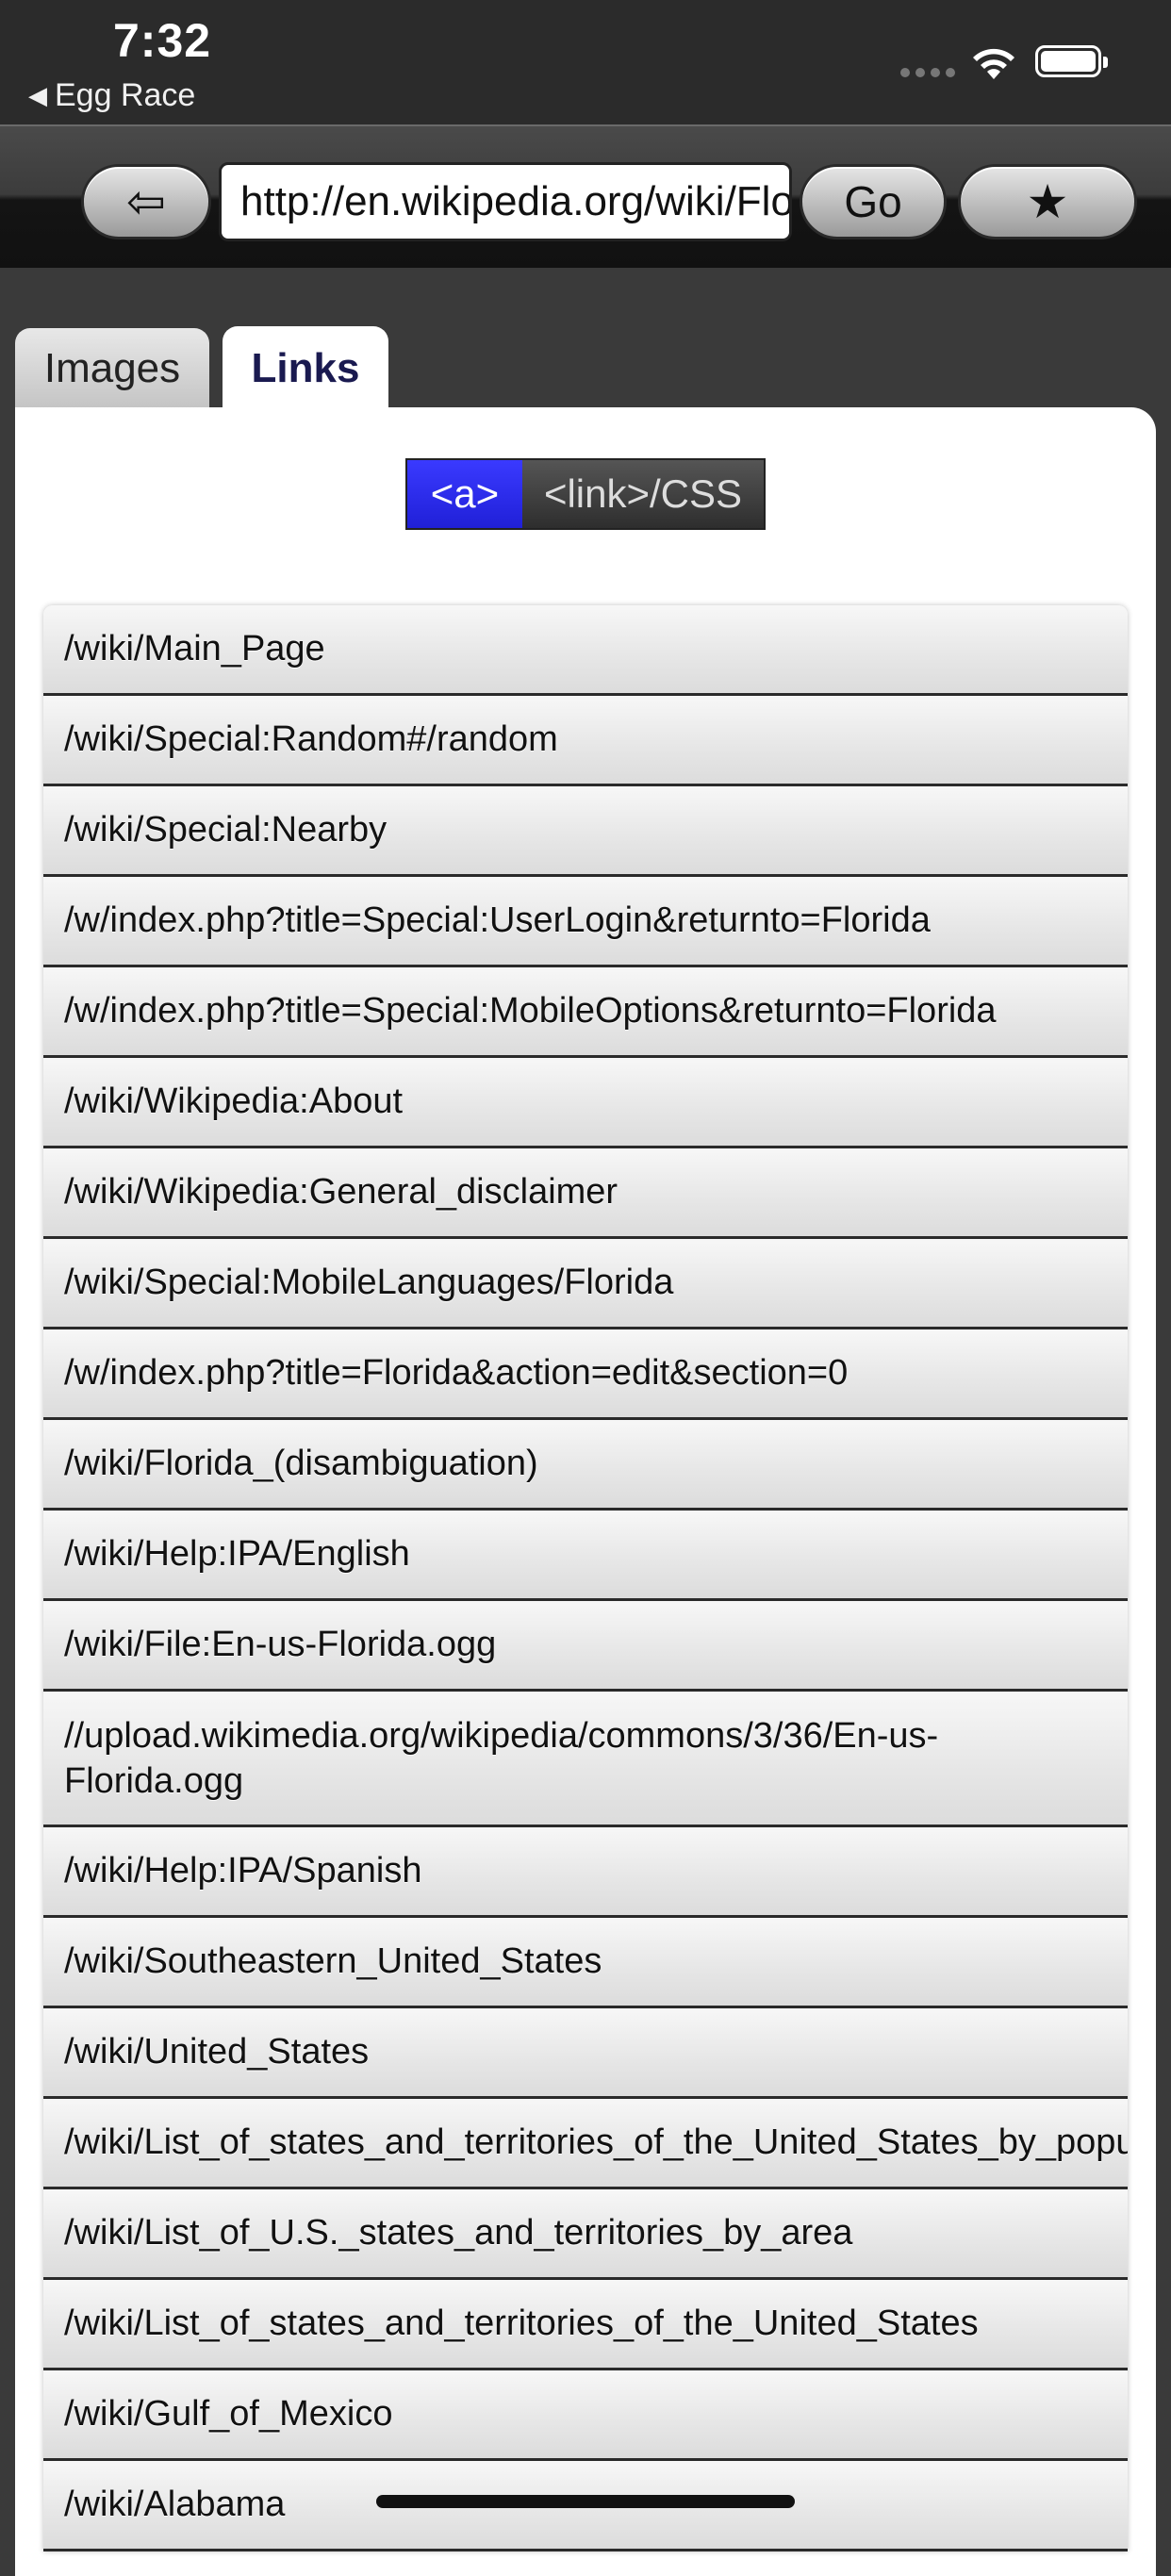  Describe the element at coordinates (993, 63) in the screenshot. I see `wifi-icon` at that location.